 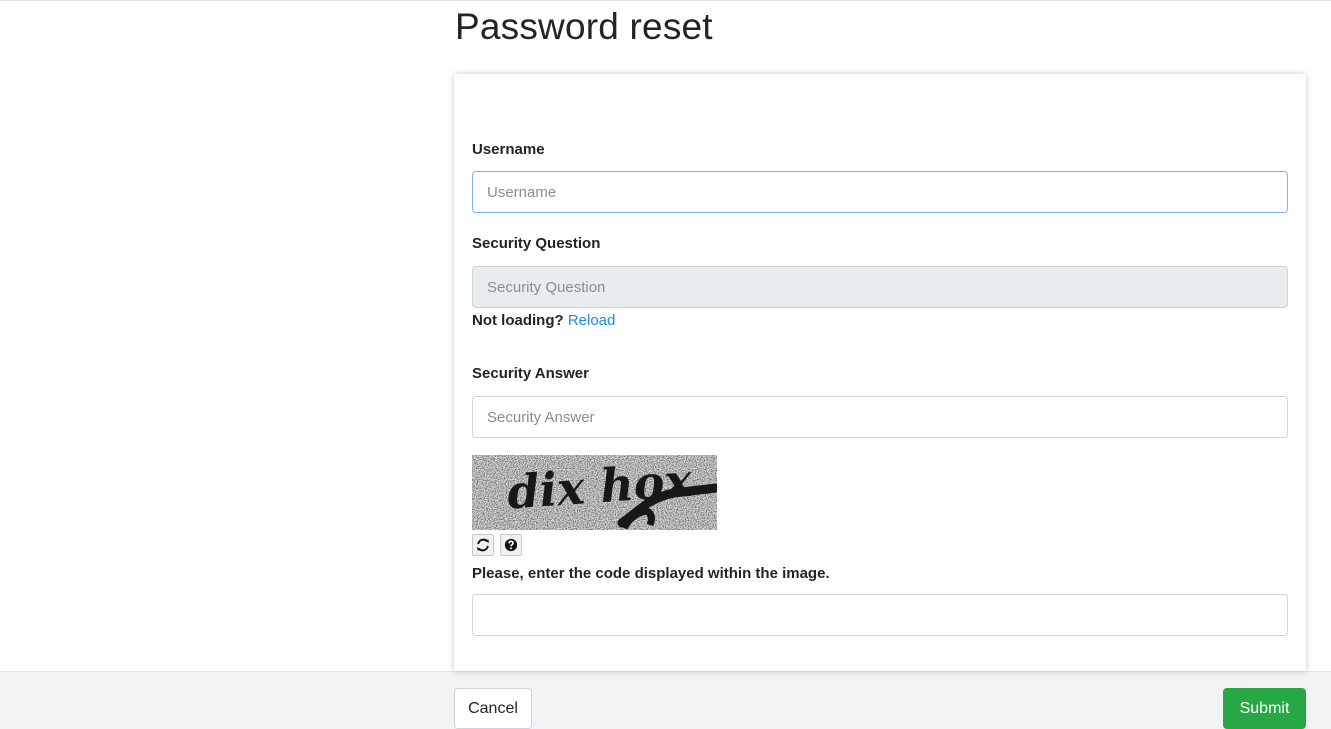 I want to click on captcha-refresh-button, so click(x=483, y=545).